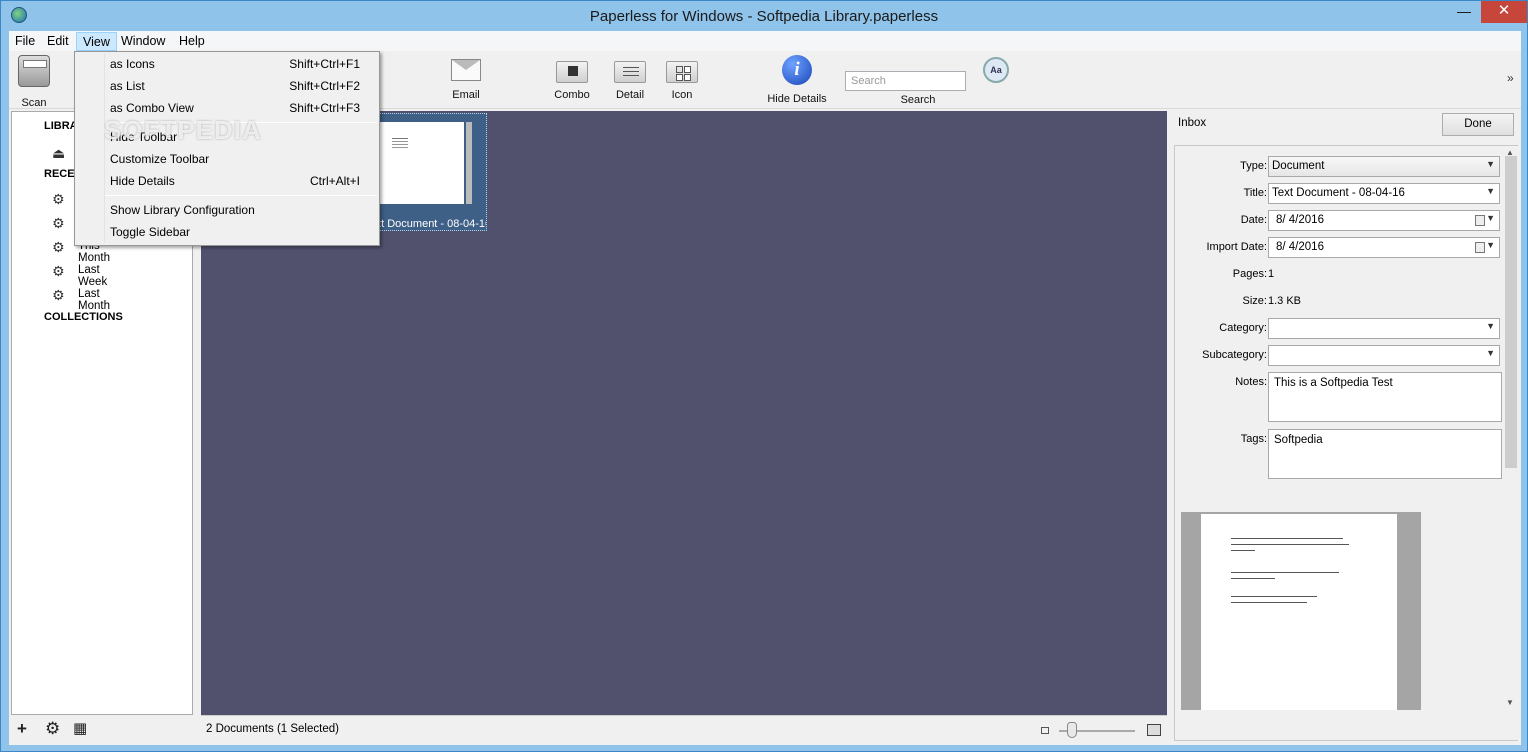  Describe the element at coordinates (1511, 312) in the screenshot. I see `scrollbar-thumb` at that location.